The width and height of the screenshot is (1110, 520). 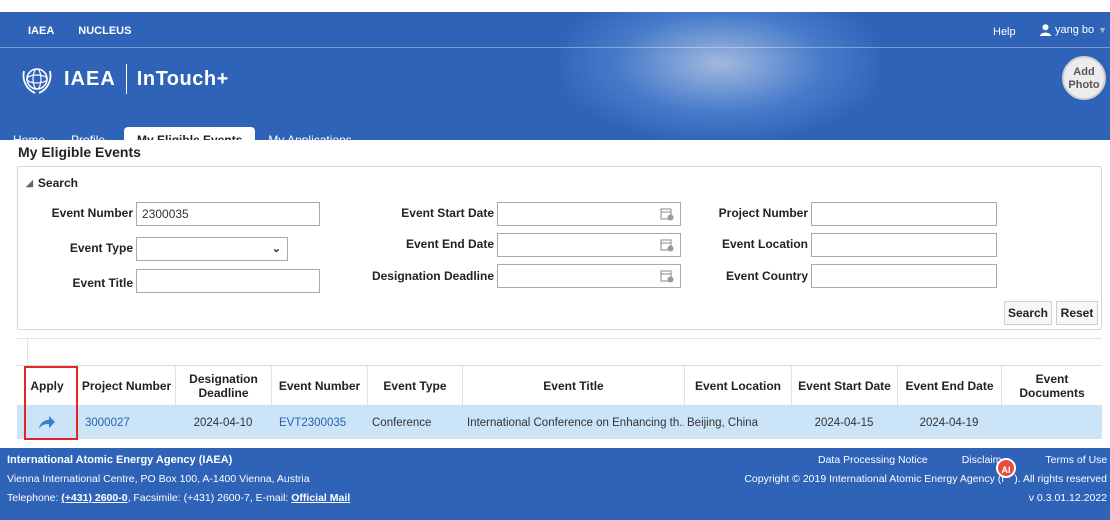 What do you see at coordinates (559, 338) in the screenshot?
I see `table-toolbar-border` at bounding box center [559, 338].